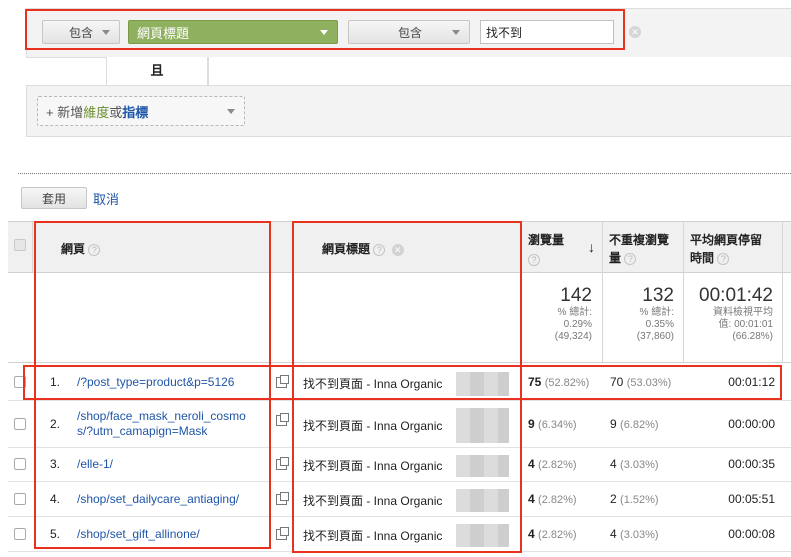 The width and height of the screenshot is (791, 557). I want to click on total-pv-all: (49,324), so click(573, 336).